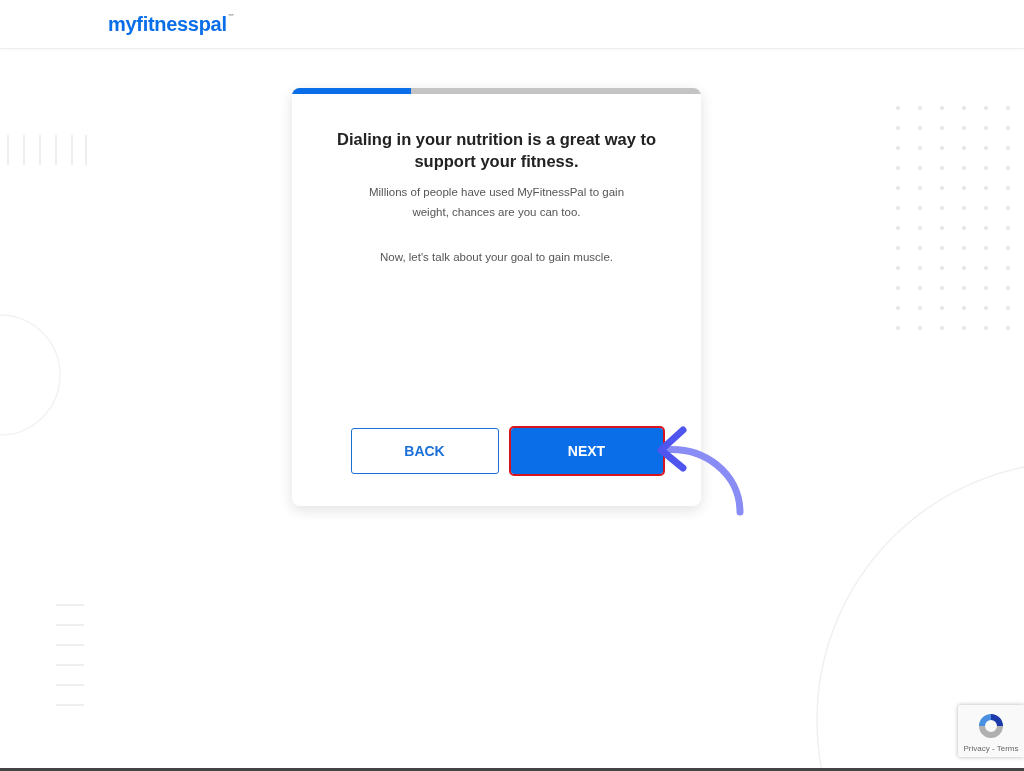 The image size is (1024, 771). What do you see at coordinates (991, 731) in the screenshot?
I see `recaptcha-badge: Privacy - Terms` at bounding box center [991, 731].